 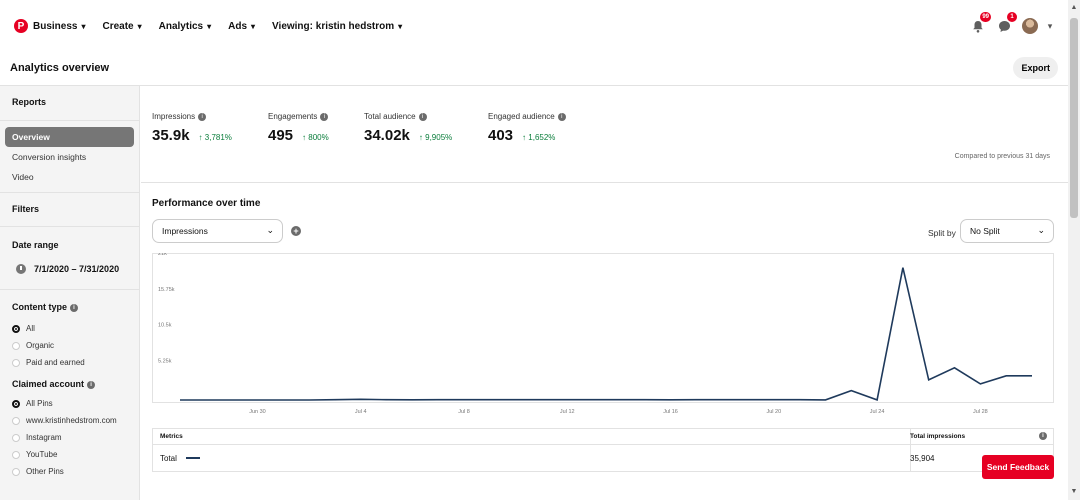 What do you see at coordinates (296, 231) in the screenshot?
I see `add-metric-icon: +` at bounding box center [296, 231].